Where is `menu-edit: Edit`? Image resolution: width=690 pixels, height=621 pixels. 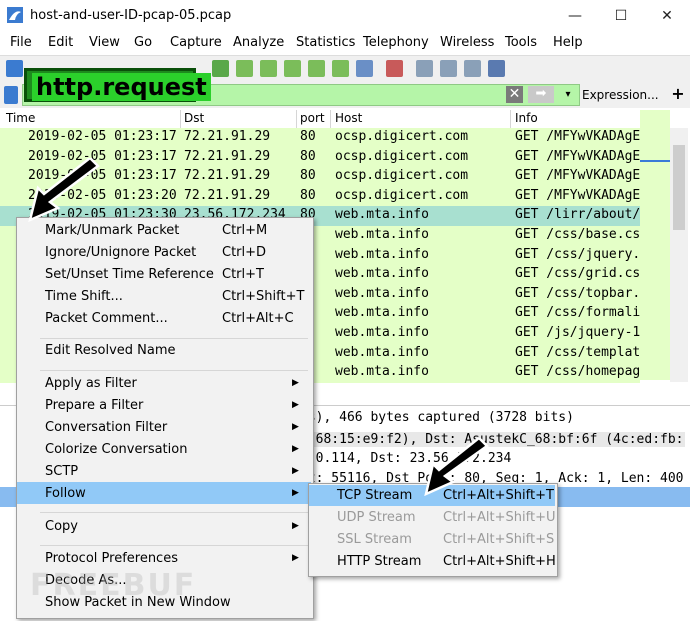 menu-edit: Edit is located at coordinates (60, 42).